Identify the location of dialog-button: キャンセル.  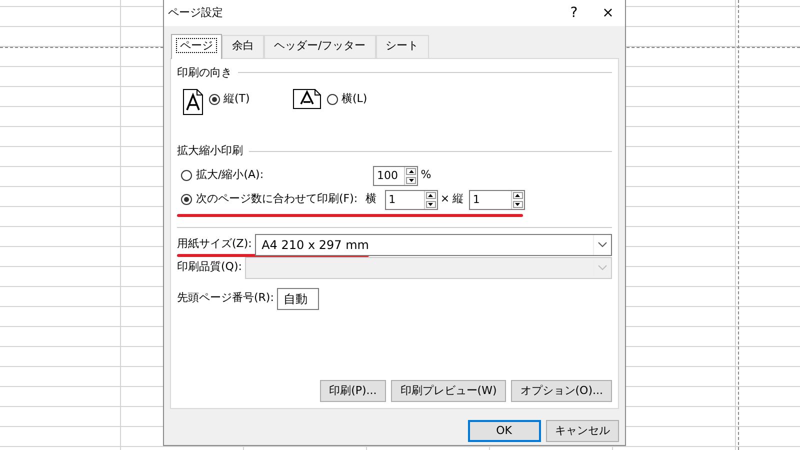
(582, 431).